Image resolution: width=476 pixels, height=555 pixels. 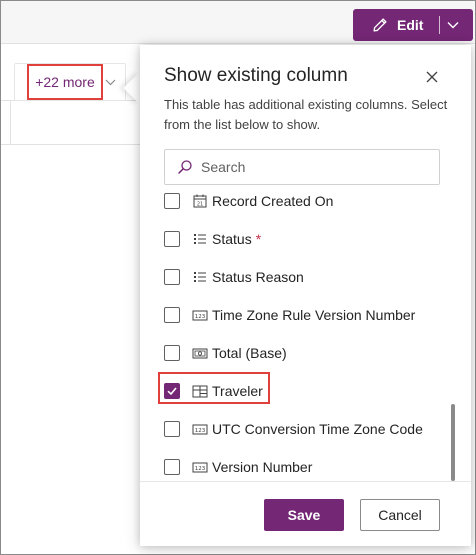 I want to click on panel-title: Show existing column, so click(x=256, y=75).